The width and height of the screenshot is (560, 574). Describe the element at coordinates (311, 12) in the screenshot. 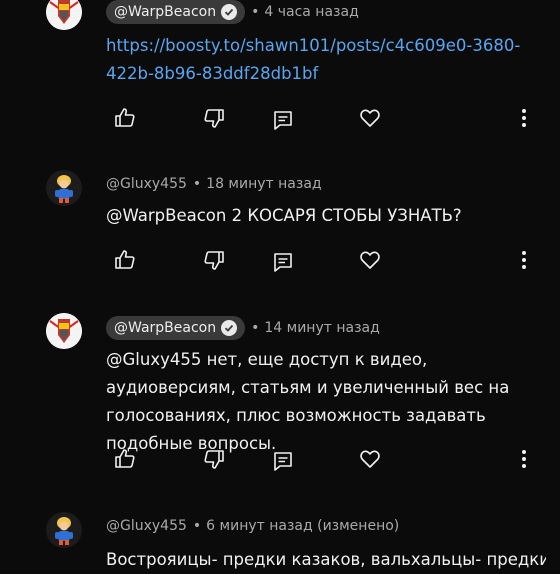

I see `comment-time: 4 часа назад` at that location.